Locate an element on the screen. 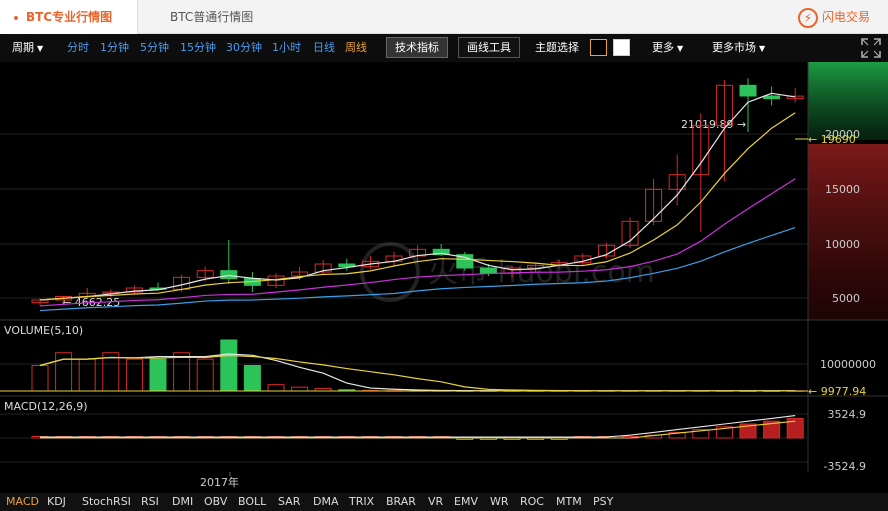  price-tick-5000: 5000 is located at coordinates (846, 298).